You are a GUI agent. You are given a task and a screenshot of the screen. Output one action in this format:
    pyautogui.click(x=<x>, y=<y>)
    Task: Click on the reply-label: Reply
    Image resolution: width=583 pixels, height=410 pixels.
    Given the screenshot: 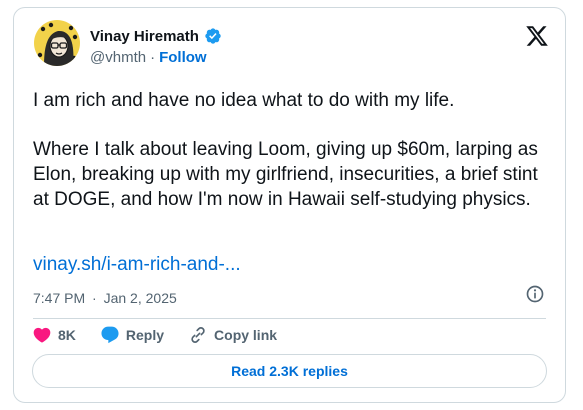 What is the action you would take?
    pyautogui.click(x=145, y=335)
    